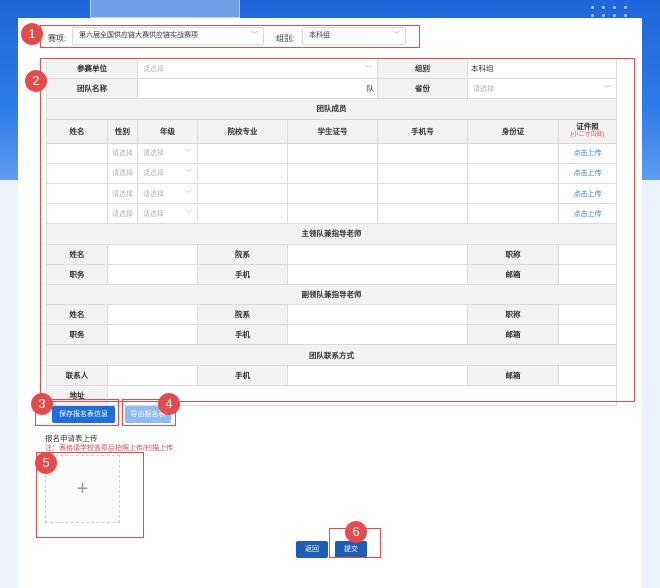 The height and width of the screenshot is (588, 660). Describe the element at coordinates (32, 34) in the screenshot. I see `annotation-badge-1: 1` at that location.